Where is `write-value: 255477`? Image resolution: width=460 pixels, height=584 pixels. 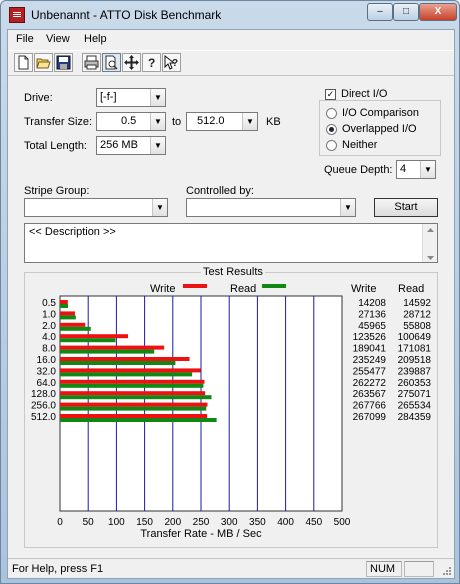 write-value: 255477 is located at coordinates (370, 371).